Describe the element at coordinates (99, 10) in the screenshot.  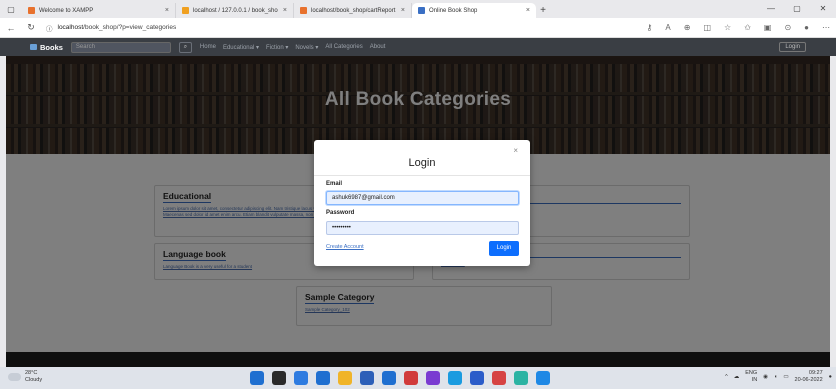
I see `browser-tab-xampp: Welcome to XAMPP ×` at that location.